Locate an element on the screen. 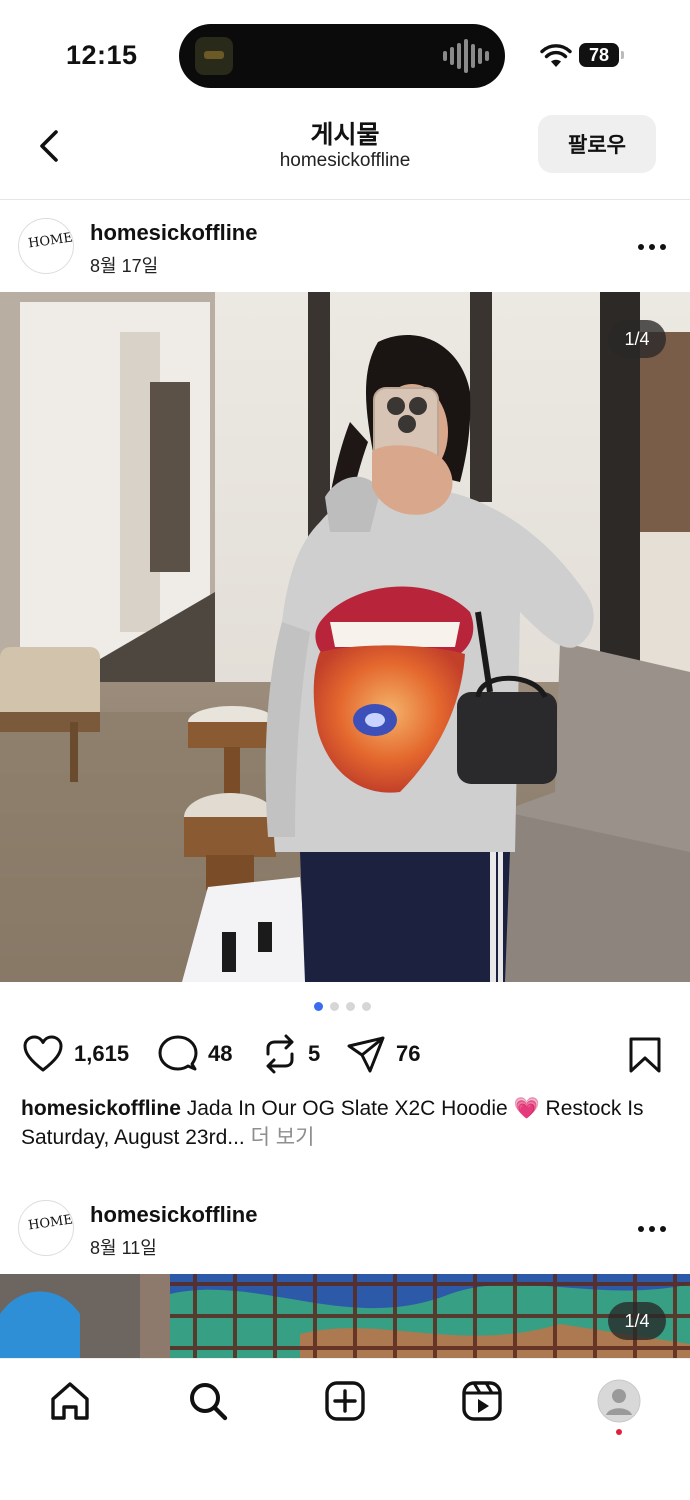 The image size is (690, 1500). create-icon is located at coordinates (345, 1401).